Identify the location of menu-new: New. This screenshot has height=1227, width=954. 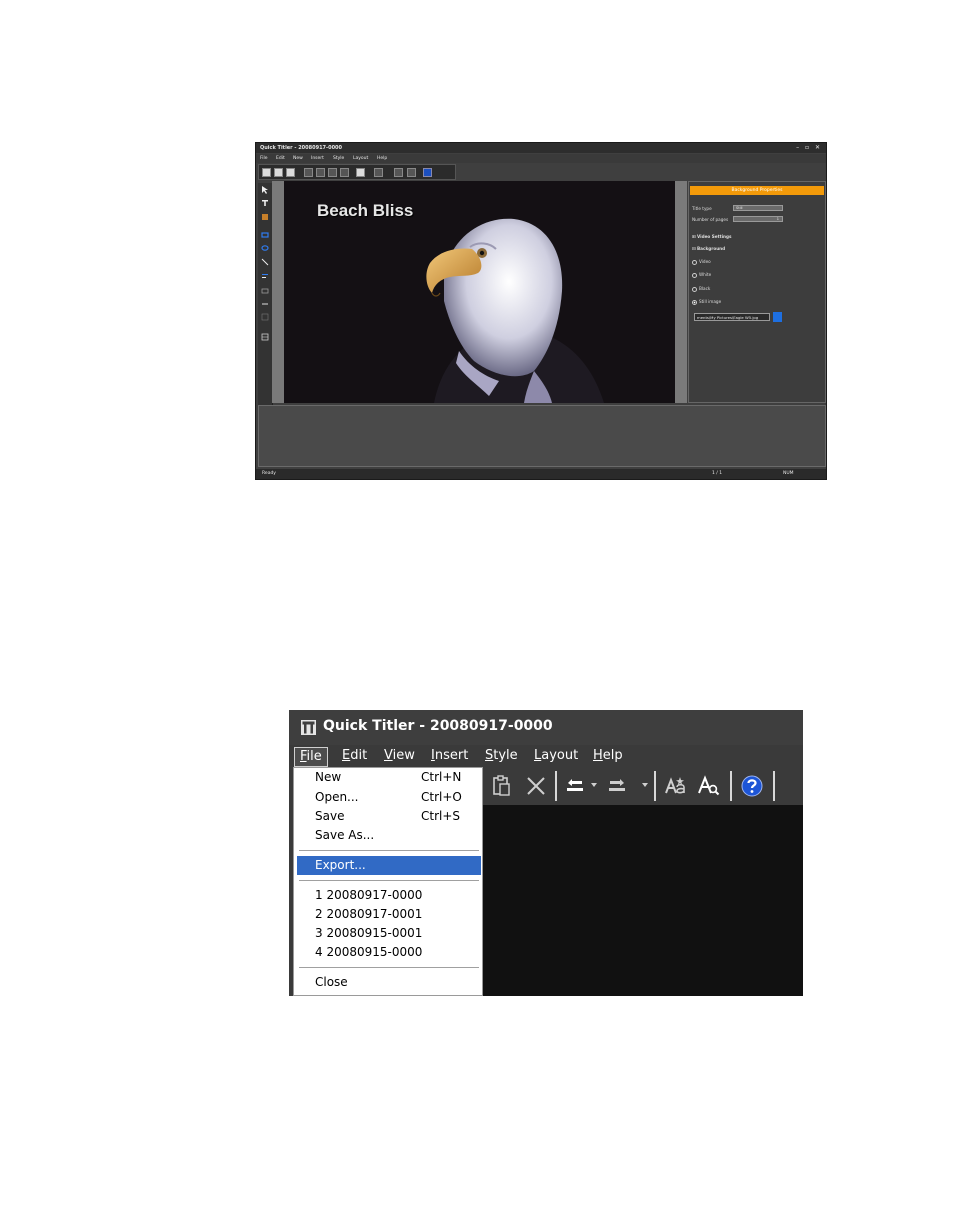
(298, 158).